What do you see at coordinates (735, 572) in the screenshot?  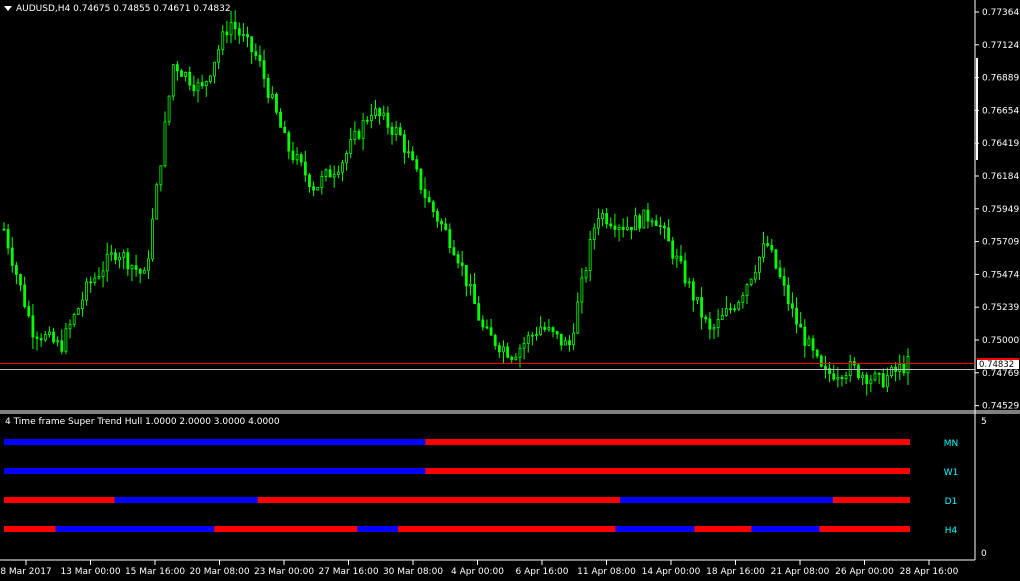 I see `time-label: 18 Apr 16:00` at bounding box center [735, 572].